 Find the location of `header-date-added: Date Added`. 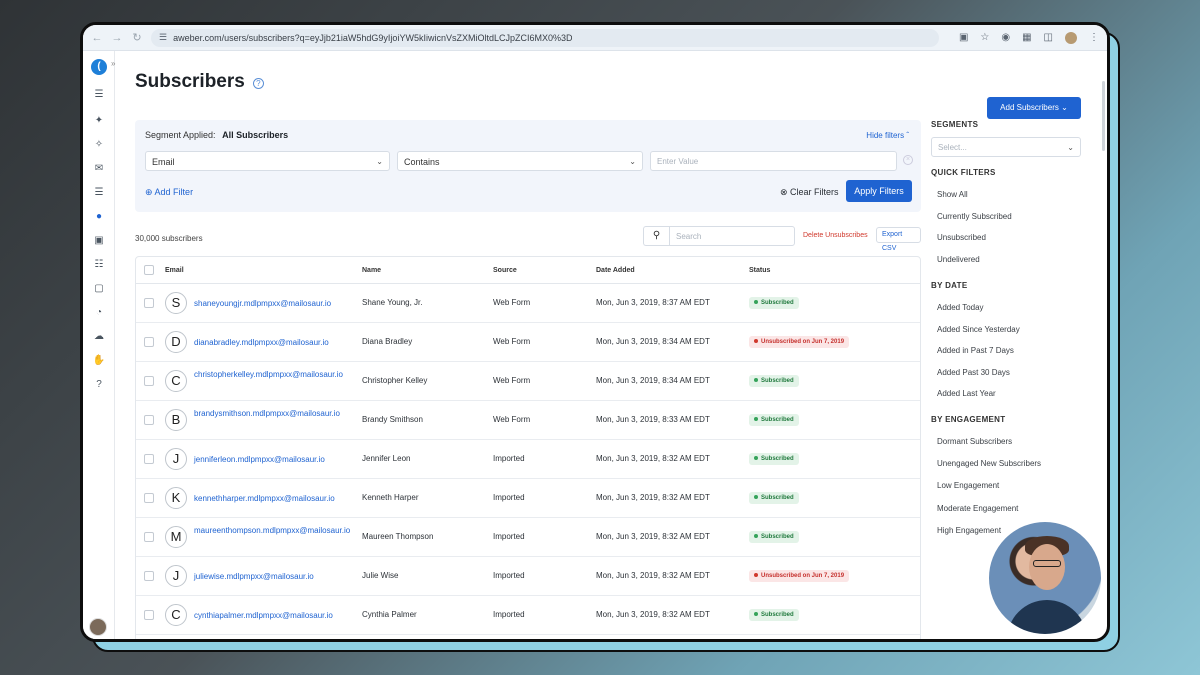

header-date-added: Date Added is located at coordinates (615, 270).